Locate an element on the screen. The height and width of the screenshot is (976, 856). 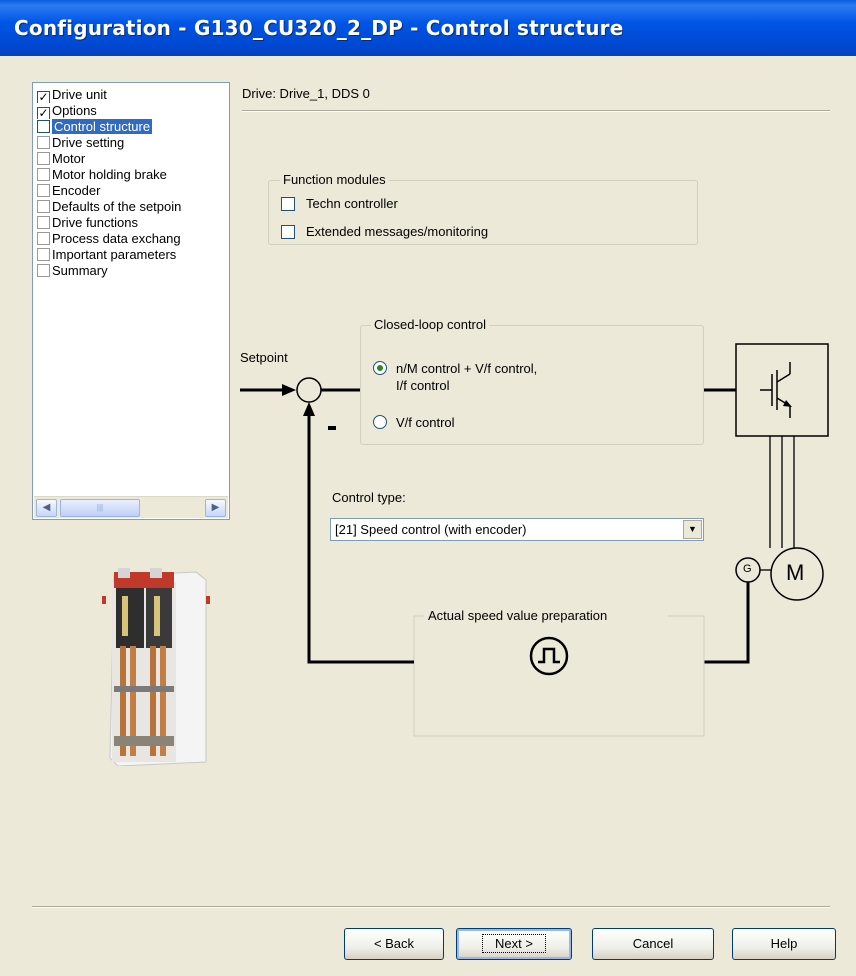
actual-speed-box is located at coordinates (559, 676).